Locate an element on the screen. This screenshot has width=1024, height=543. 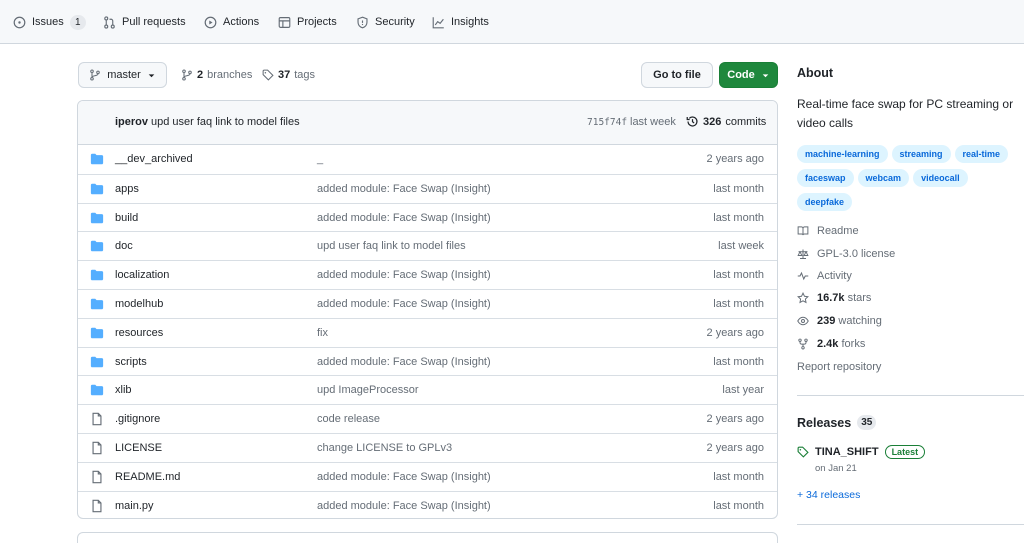
topic-tag: videocall is located at coordinates (940, 178).